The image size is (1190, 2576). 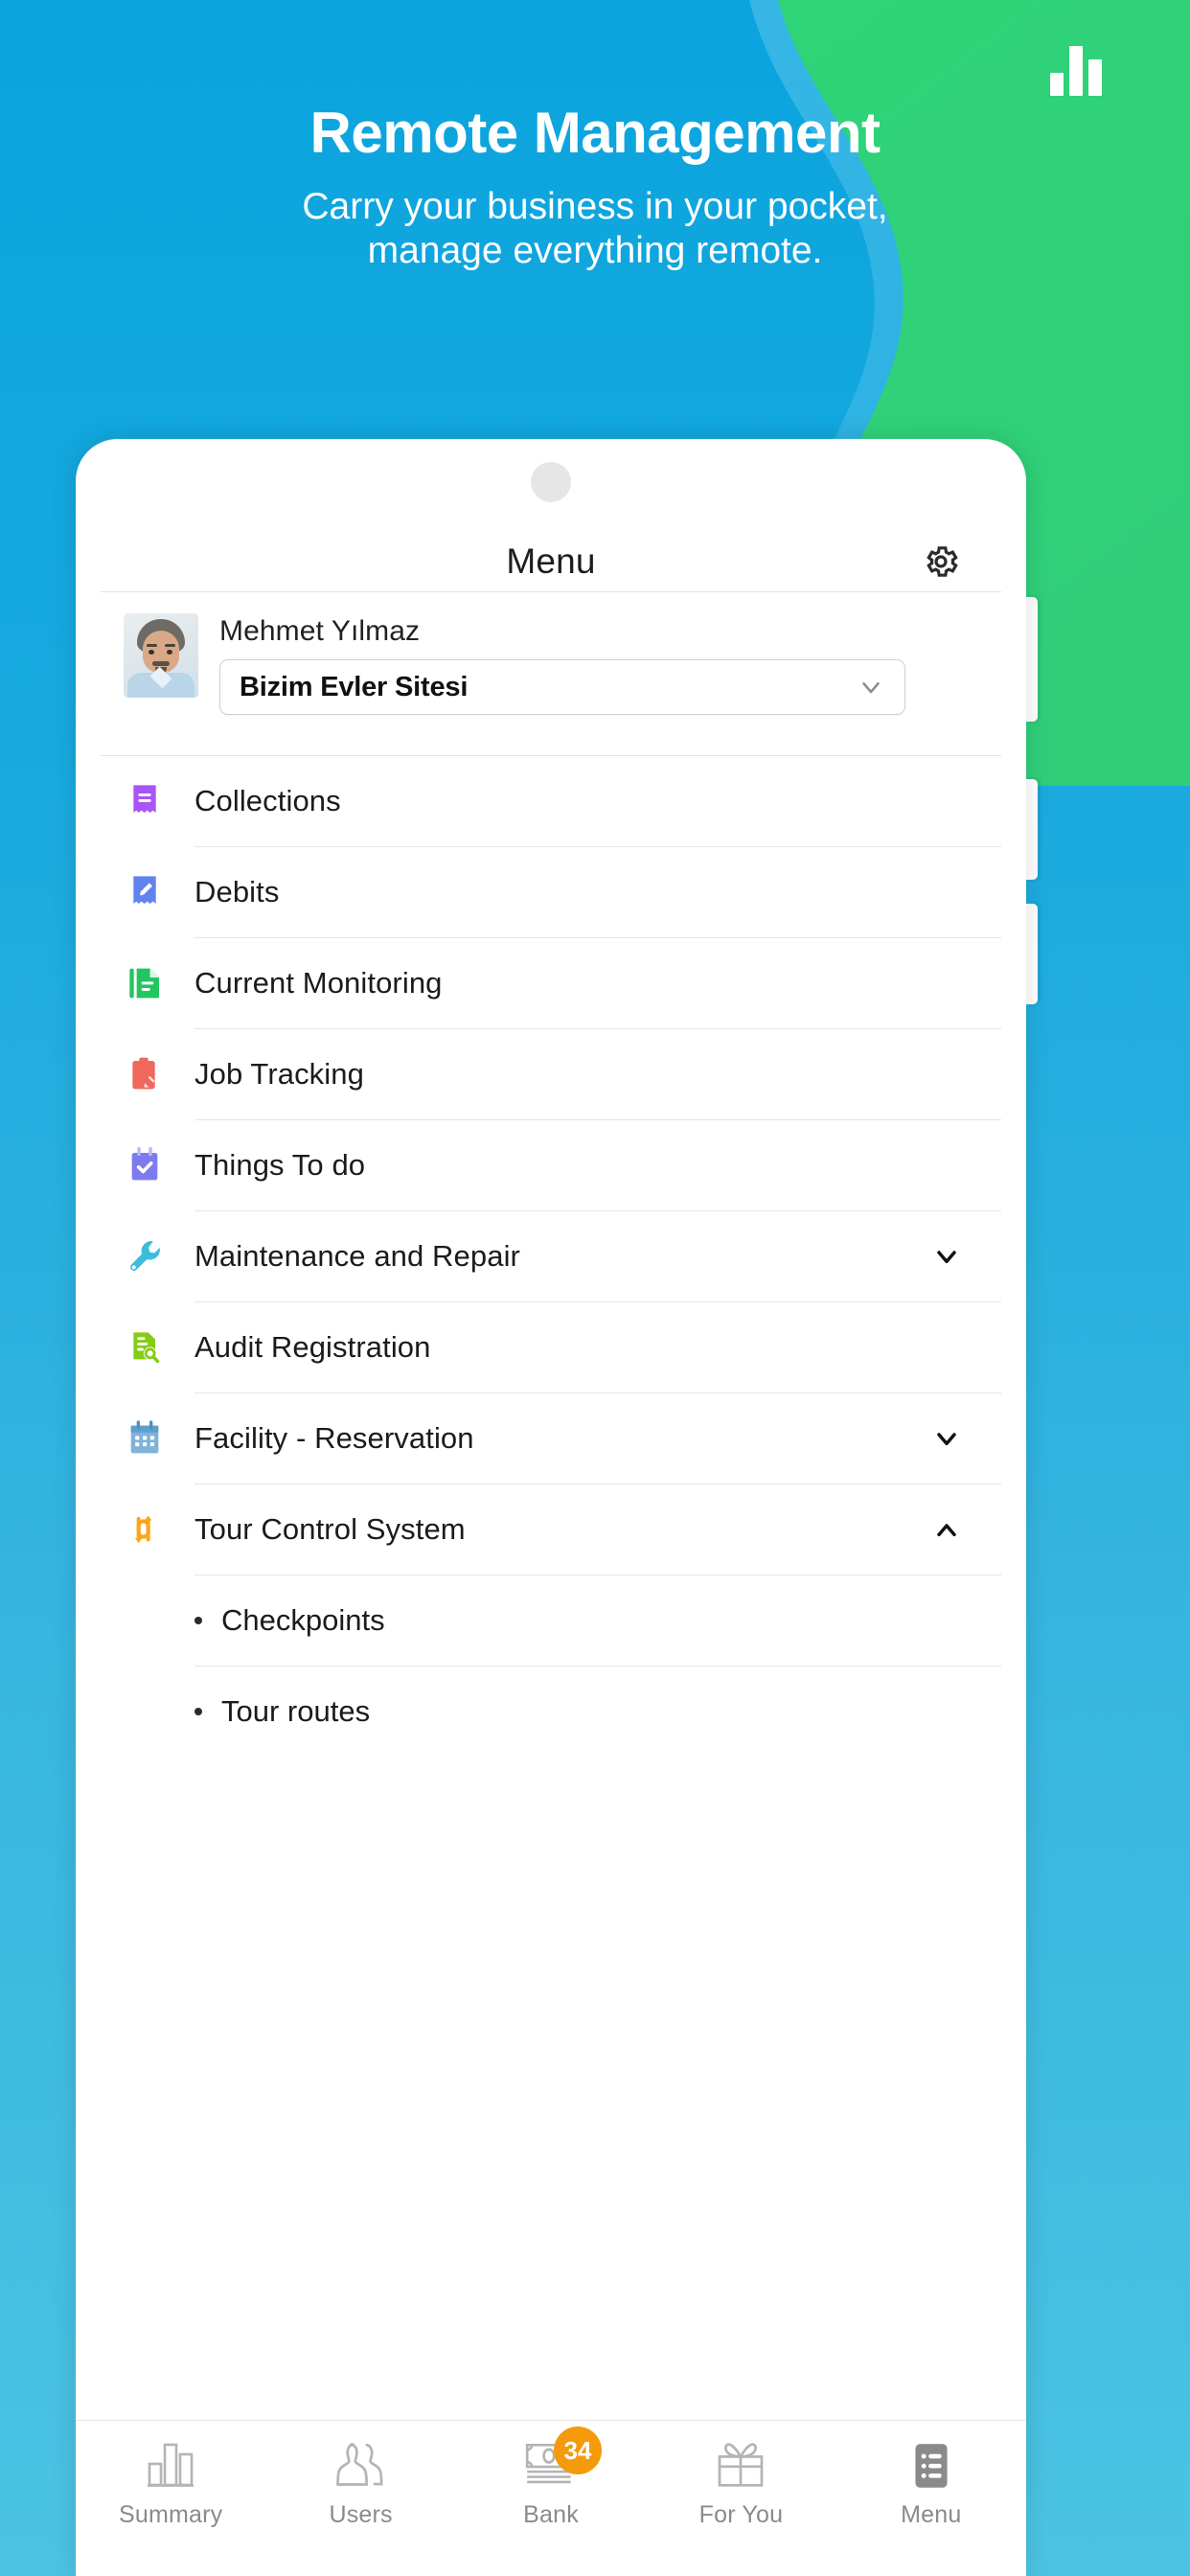 I want to click on document-search-icon, so click(x=145, y=1347).